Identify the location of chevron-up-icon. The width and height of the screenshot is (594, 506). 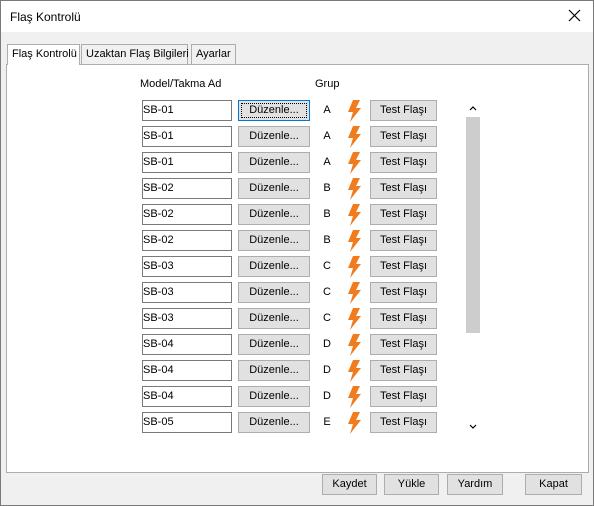
(473, 108).